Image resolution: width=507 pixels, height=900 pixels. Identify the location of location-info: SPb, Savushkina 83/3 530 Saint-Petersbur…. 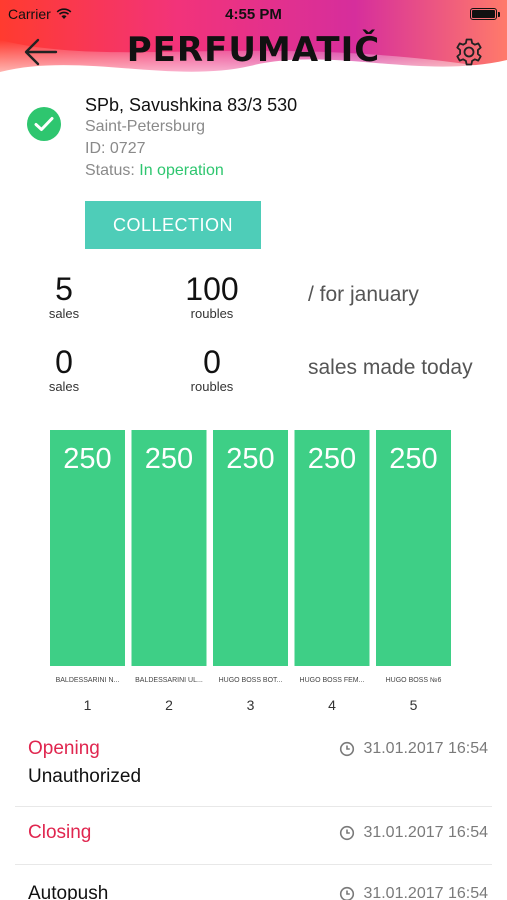
(191, 138).